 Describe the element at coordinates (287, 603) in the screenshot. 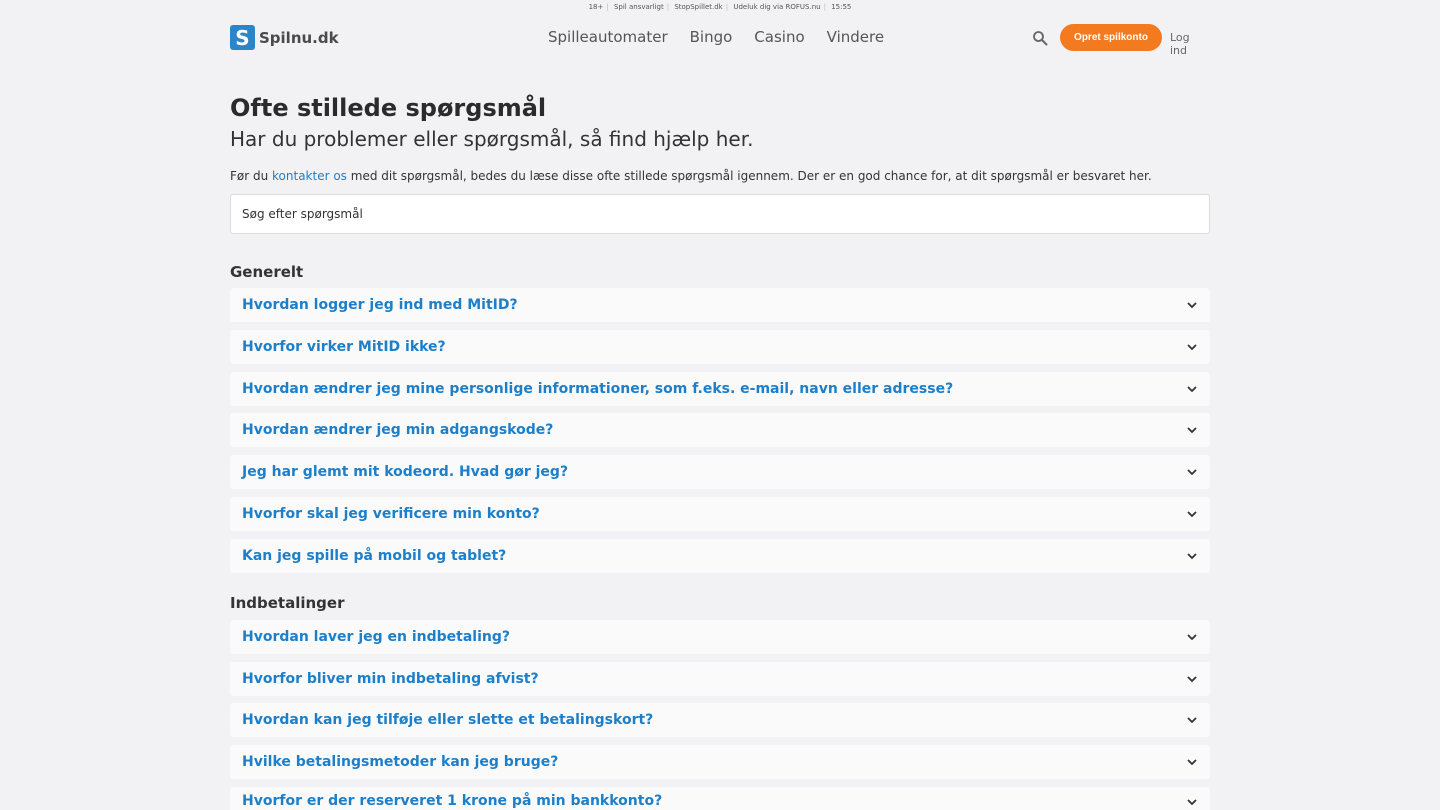

I see `section-title-indbetalinger: Indbetalinger` at that location.